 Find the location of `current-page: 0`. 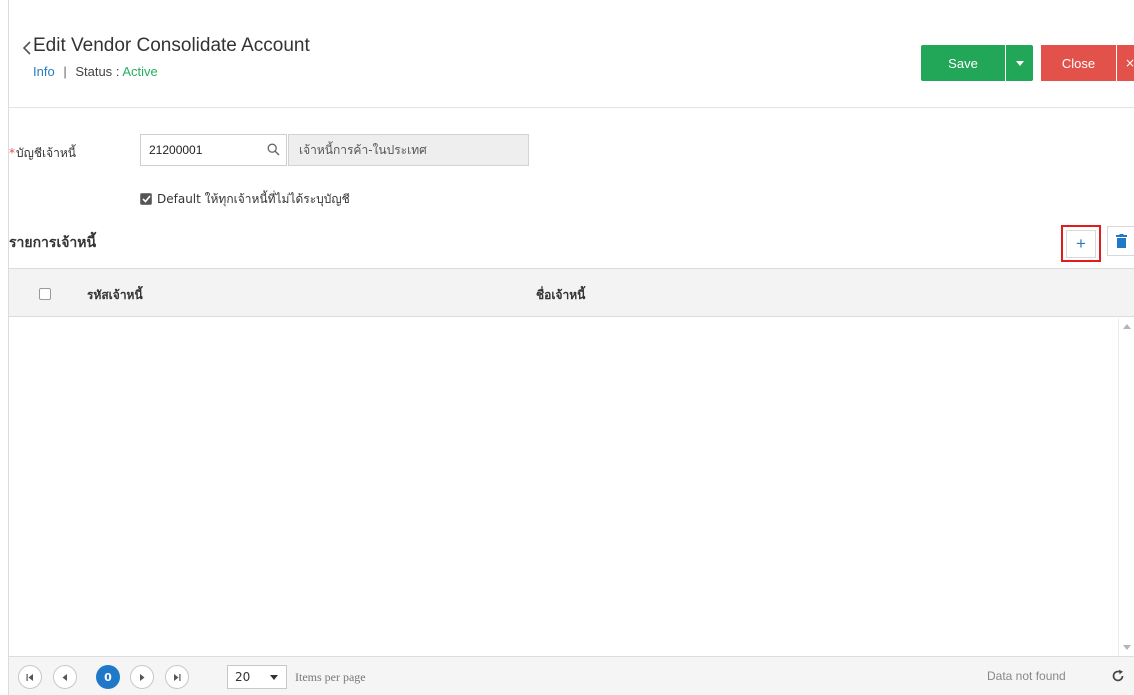

current-page: 0 is located at coordinates (108, 677).